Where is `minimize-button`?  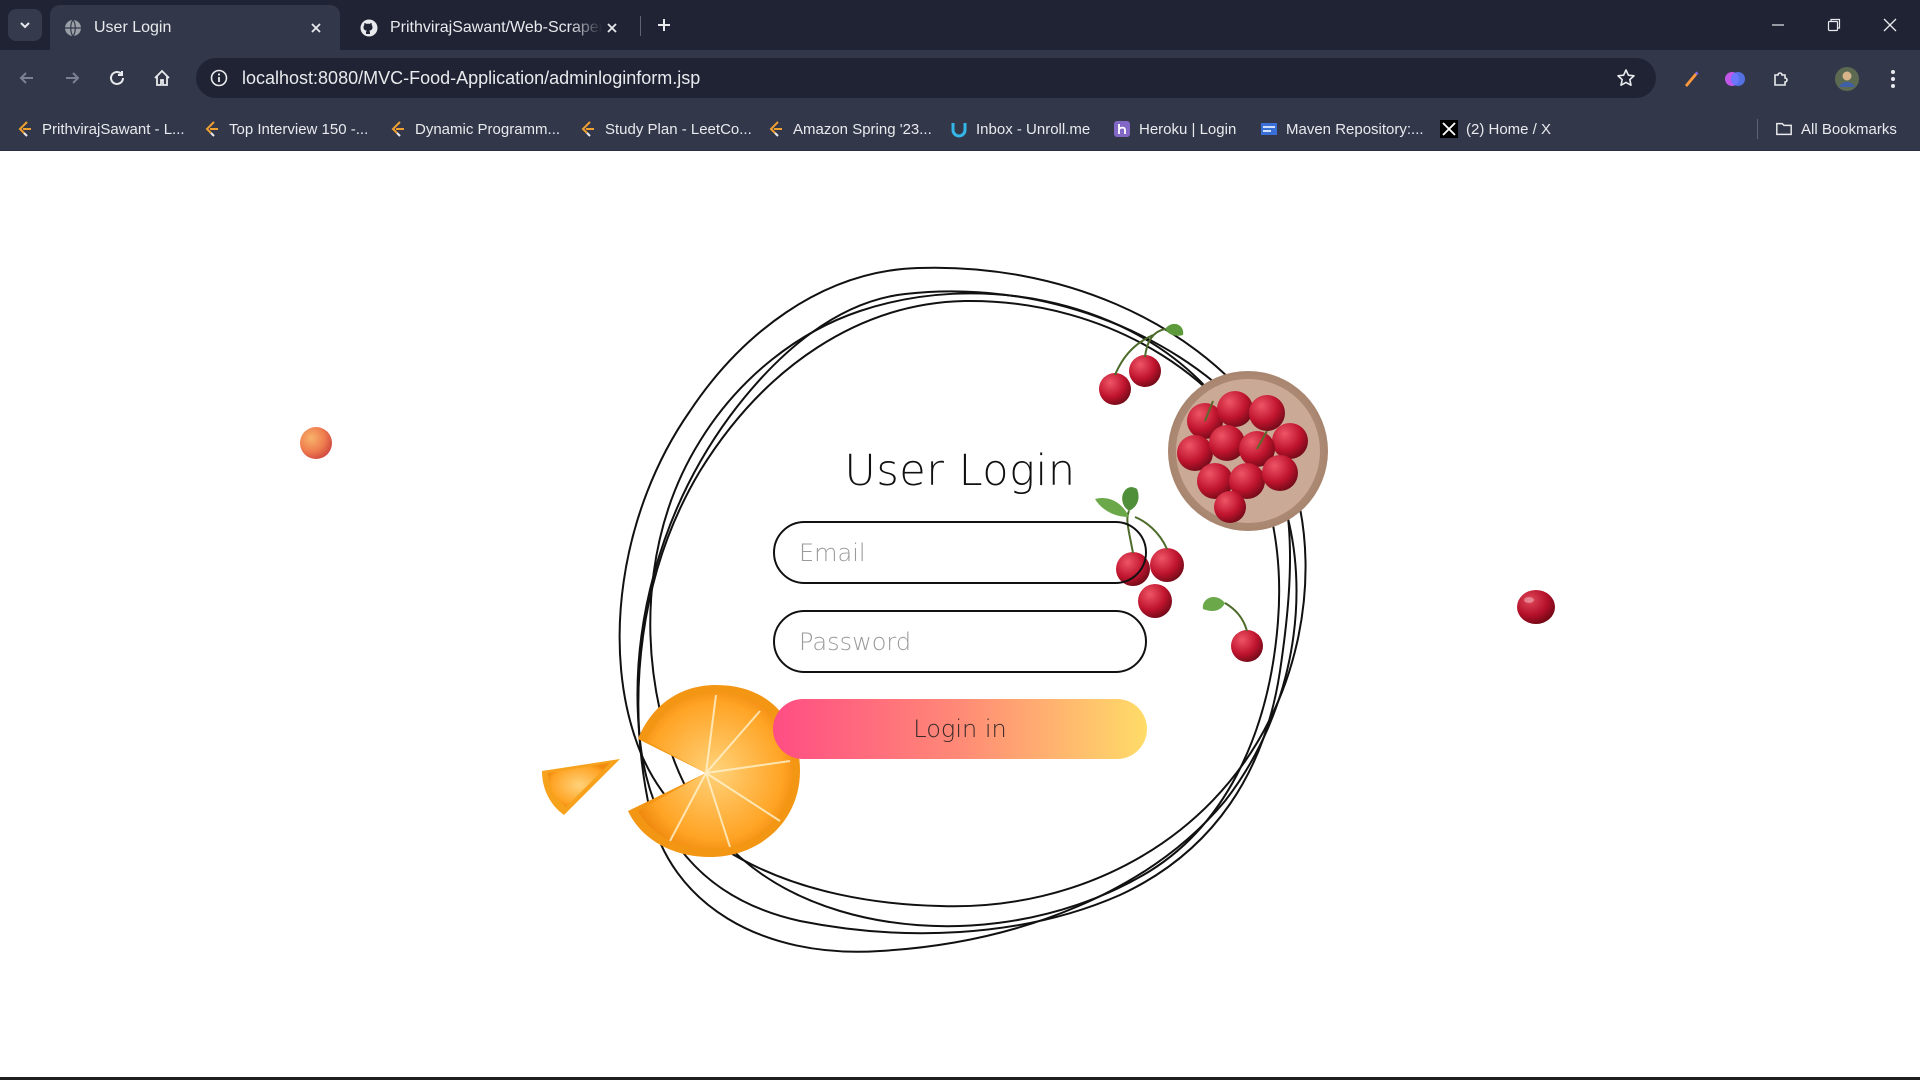
minimize-button is located at coordinates (1778, 25).